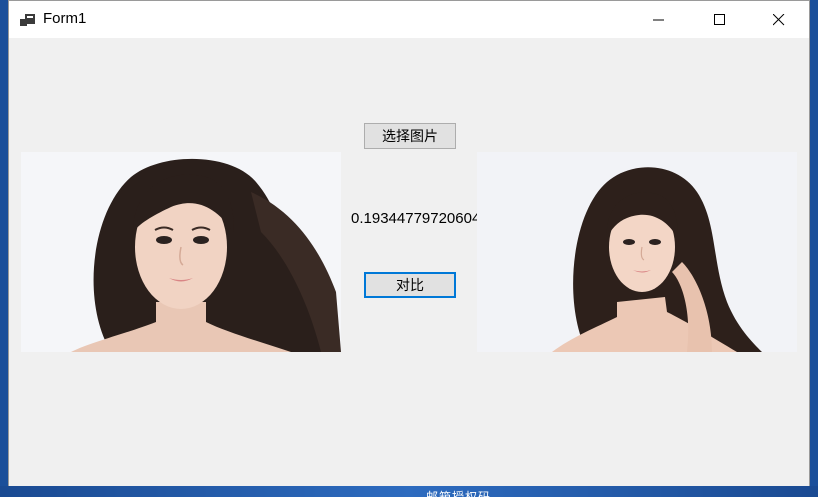 This screenshot has height=497, width=818. I want to click on minimize-button, so click(659, 19).